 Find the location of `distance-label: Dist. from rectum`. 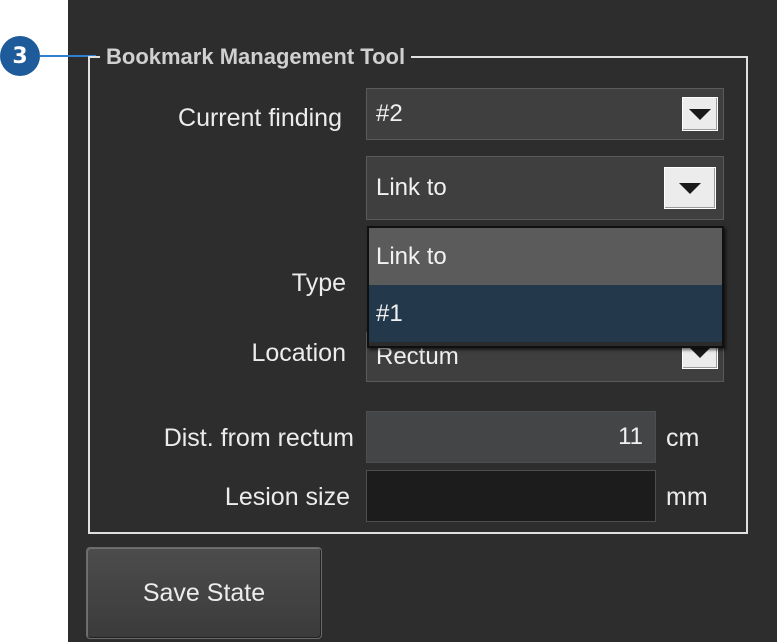

distance-label: Dist. from rectum is located at coordinates (258, 438).